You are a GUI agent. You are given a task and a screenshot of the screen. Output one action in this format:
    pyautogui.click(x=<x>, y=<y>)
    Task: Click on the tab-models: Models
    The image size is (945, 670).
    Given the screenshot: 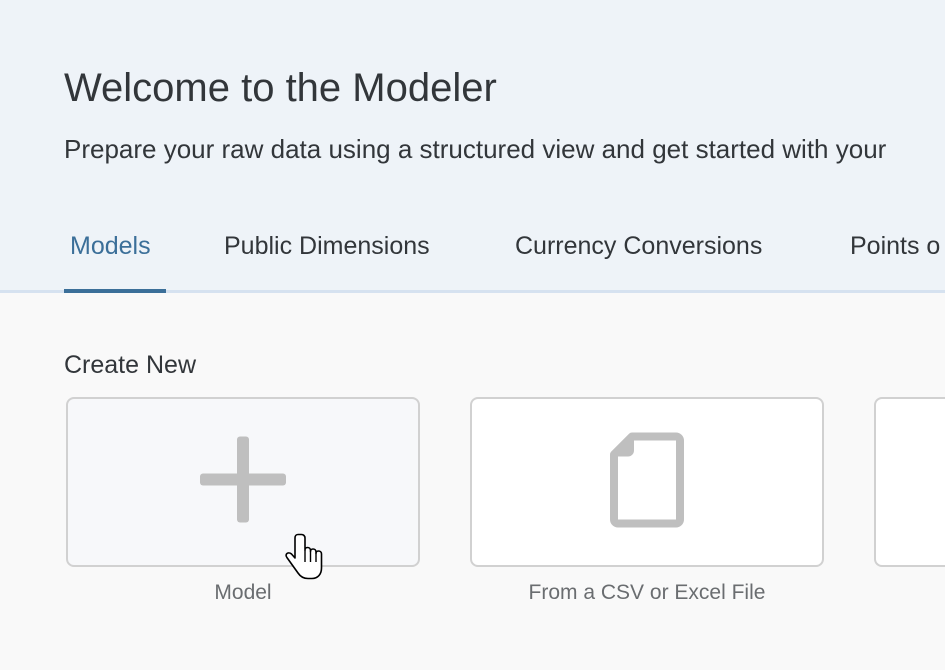 What is the action you would take?
    pyautogui.click(x=110, y=255)
    